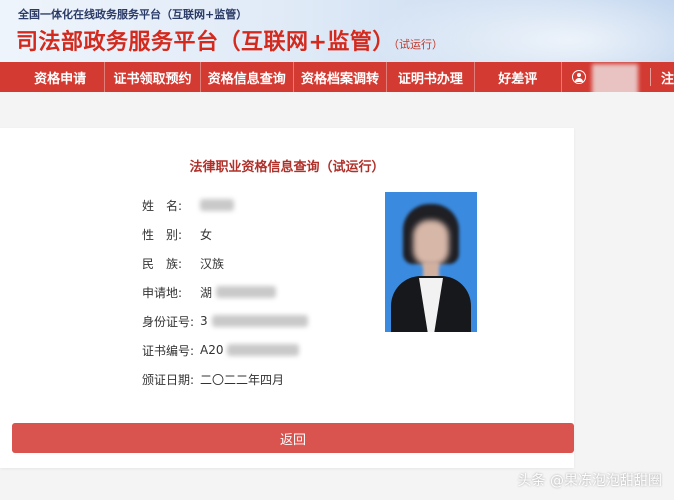 The image size is (674, 500). Describe the element at coordinates (618, 83) in the screenshot. I see `user-menu: 注` at that location.